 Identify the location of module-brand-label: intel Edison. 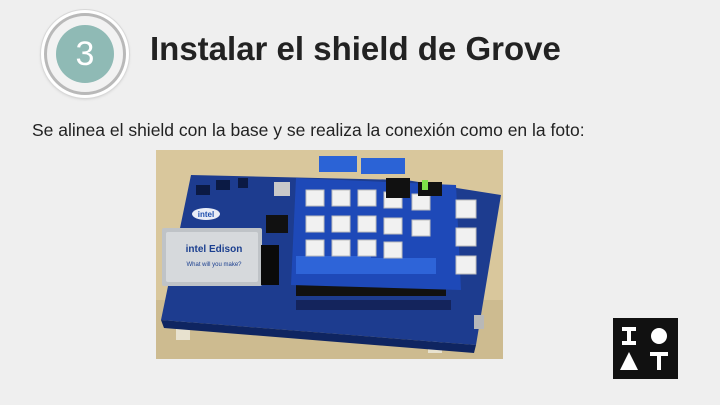
(214, 249).